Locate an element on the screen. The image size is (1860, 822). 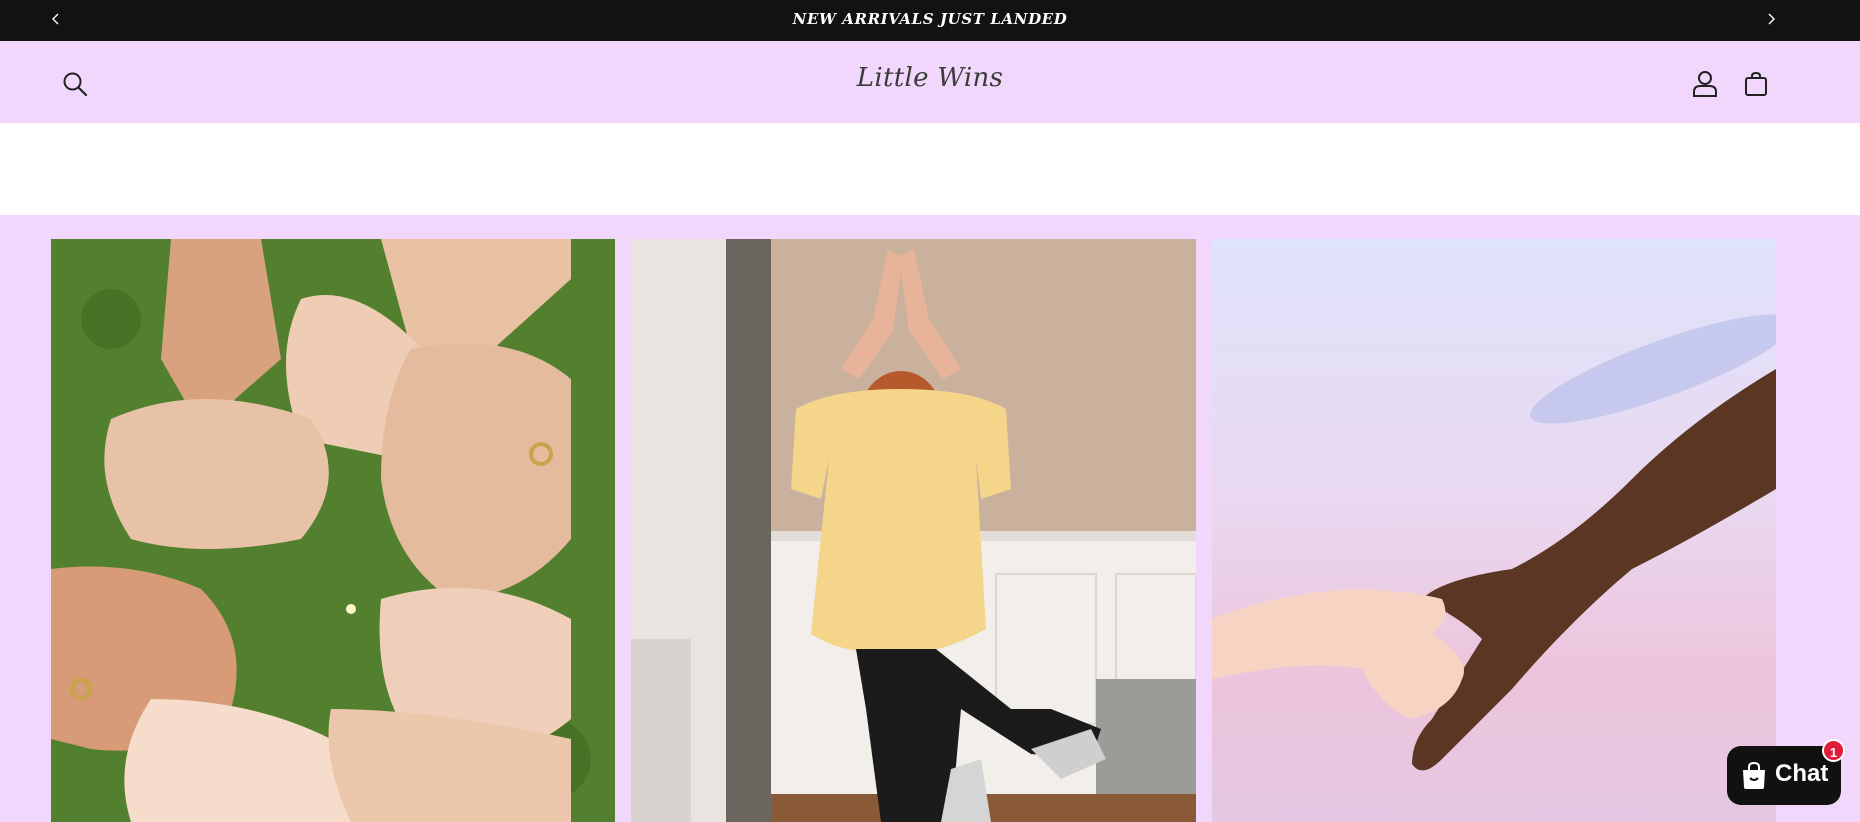
site-header: Little Wins is located at coordinates (930, 82).